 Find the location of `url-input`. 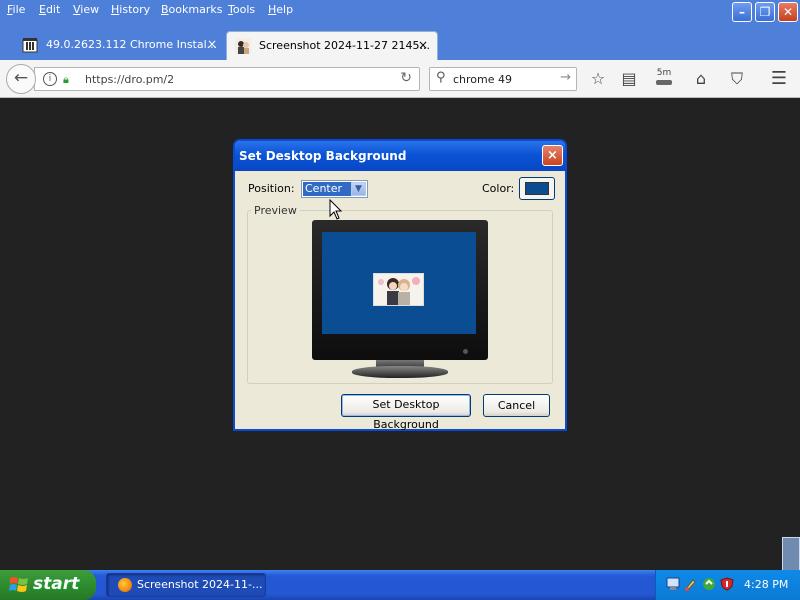

url-input is located at coordinates (235, 79).